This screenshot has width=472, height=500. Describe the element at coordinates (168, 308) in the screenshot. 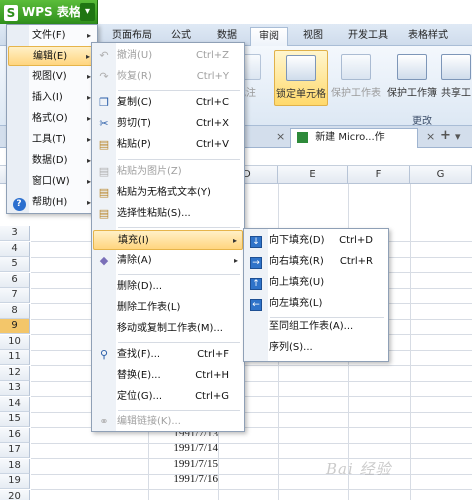

I see `menu-item-delete-sheet: 删除工作表(L)` at that location.